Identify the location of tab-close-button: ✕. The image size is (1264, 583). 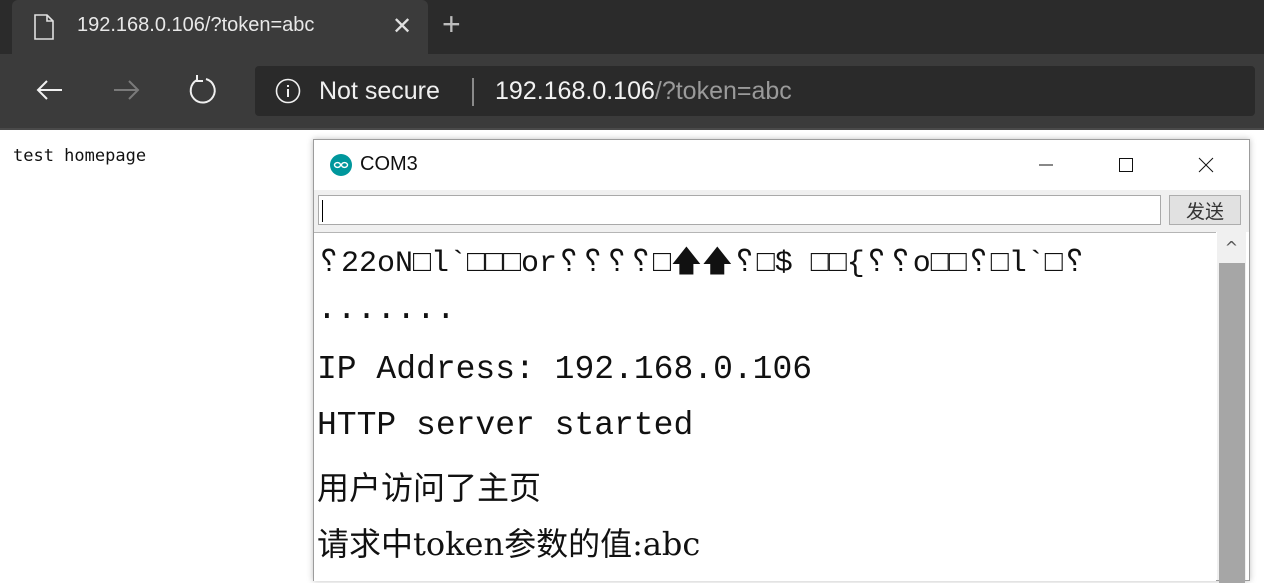
(402, 26).